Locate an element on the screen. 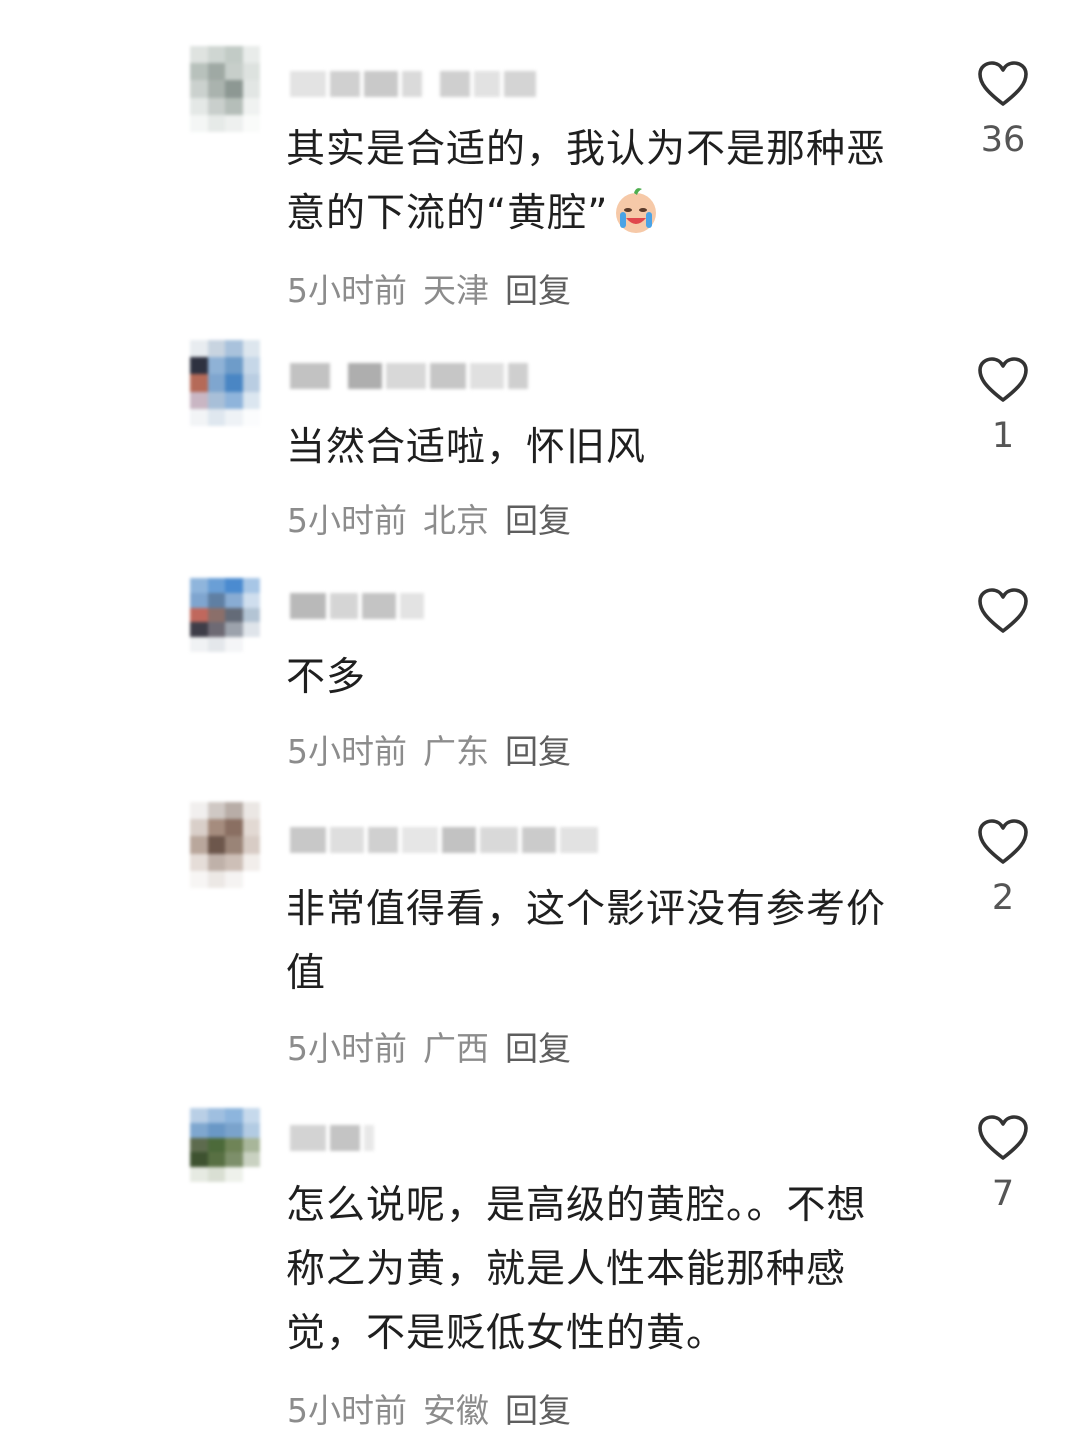 The image size is (1080, 1447). comment-text: 当然合适啦，怀旧风 is located at coordinates (606, 448).